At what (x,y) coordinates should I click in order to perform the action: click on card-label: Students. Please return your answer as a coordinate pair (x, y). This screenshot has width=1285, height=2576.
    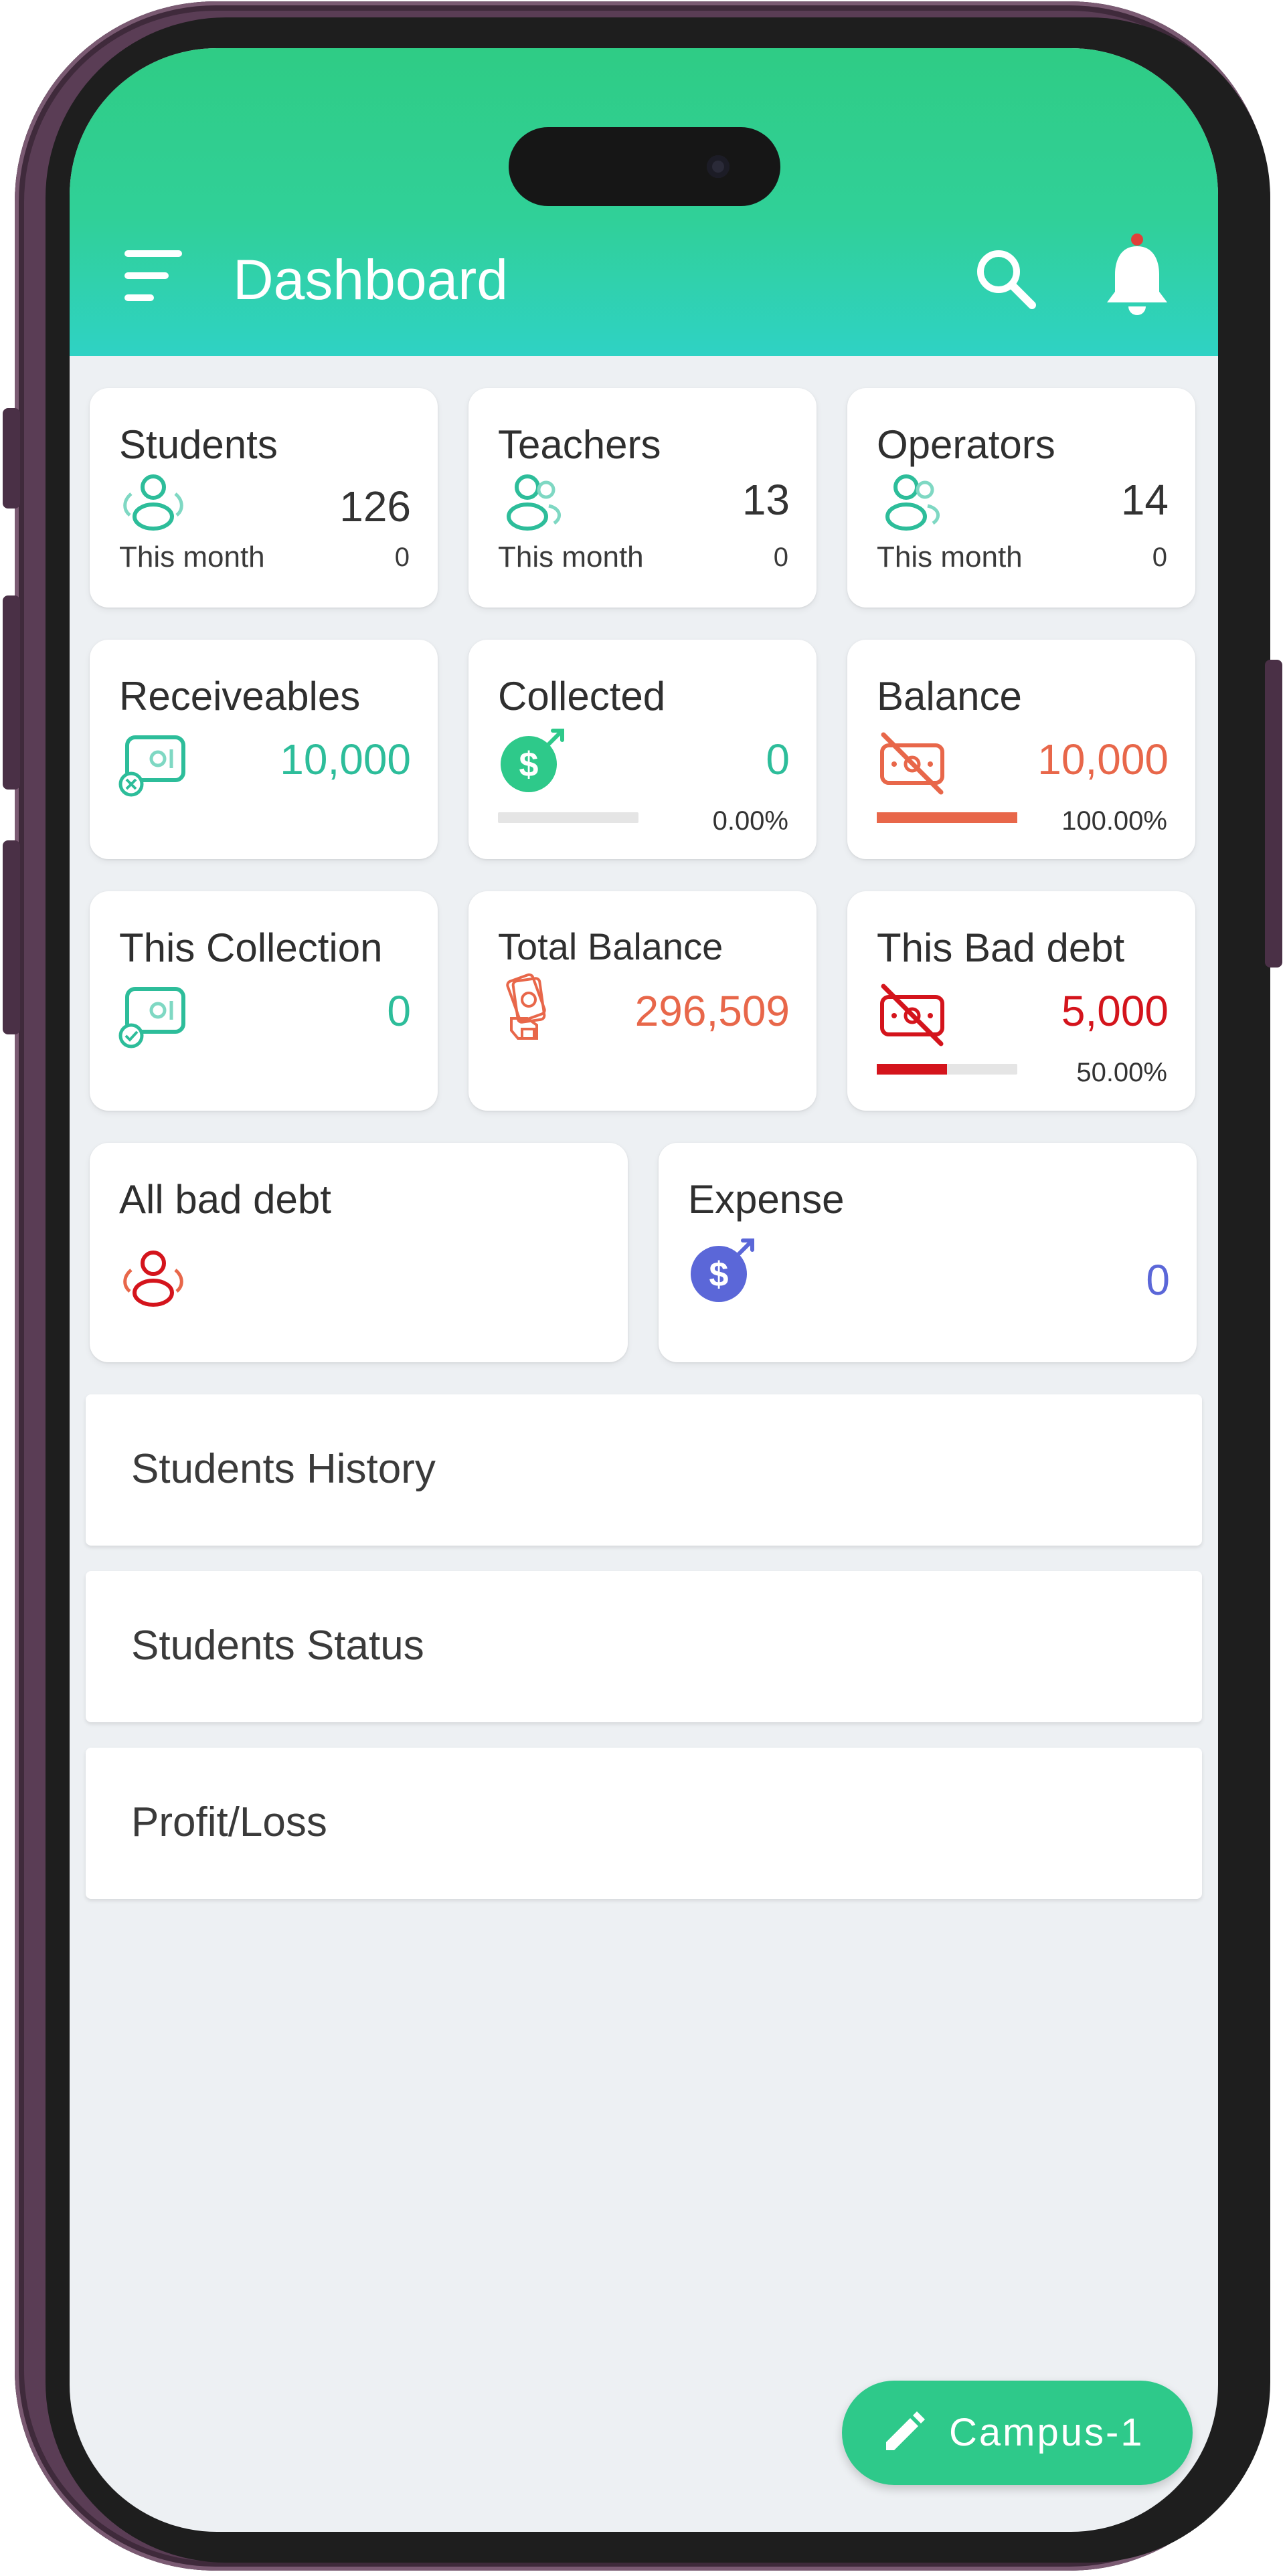
    Looking at the image, I should click on (199, 445).